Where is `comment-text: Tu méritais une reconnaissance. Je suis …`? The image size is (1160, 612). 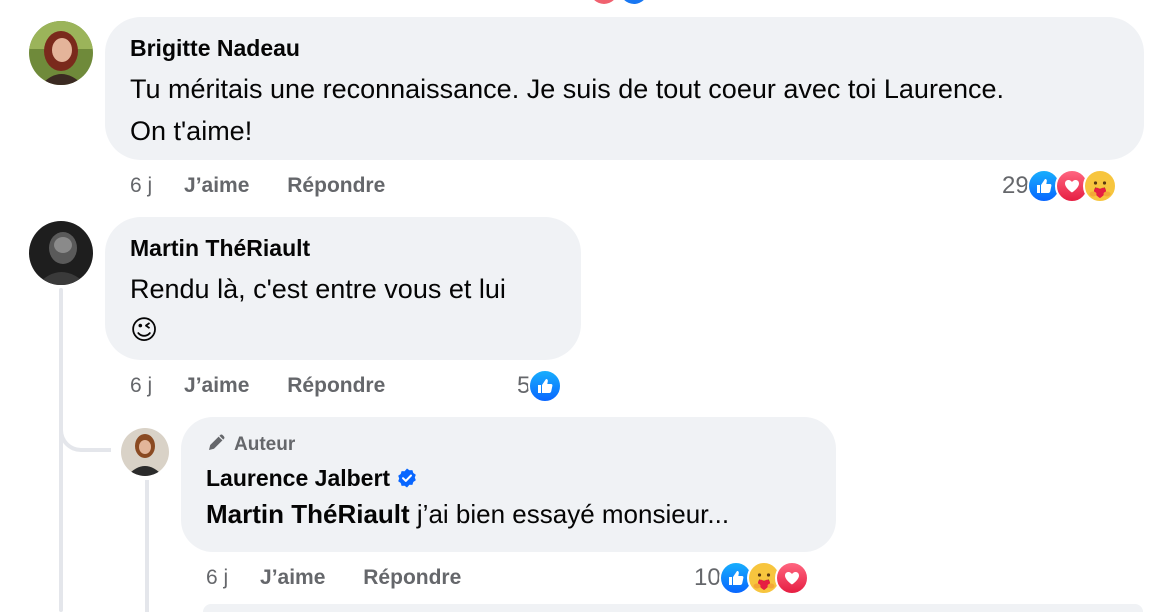
comment-text: Tu méritais une reconnaissance. Je suis … is located at coordinates (625, 110).